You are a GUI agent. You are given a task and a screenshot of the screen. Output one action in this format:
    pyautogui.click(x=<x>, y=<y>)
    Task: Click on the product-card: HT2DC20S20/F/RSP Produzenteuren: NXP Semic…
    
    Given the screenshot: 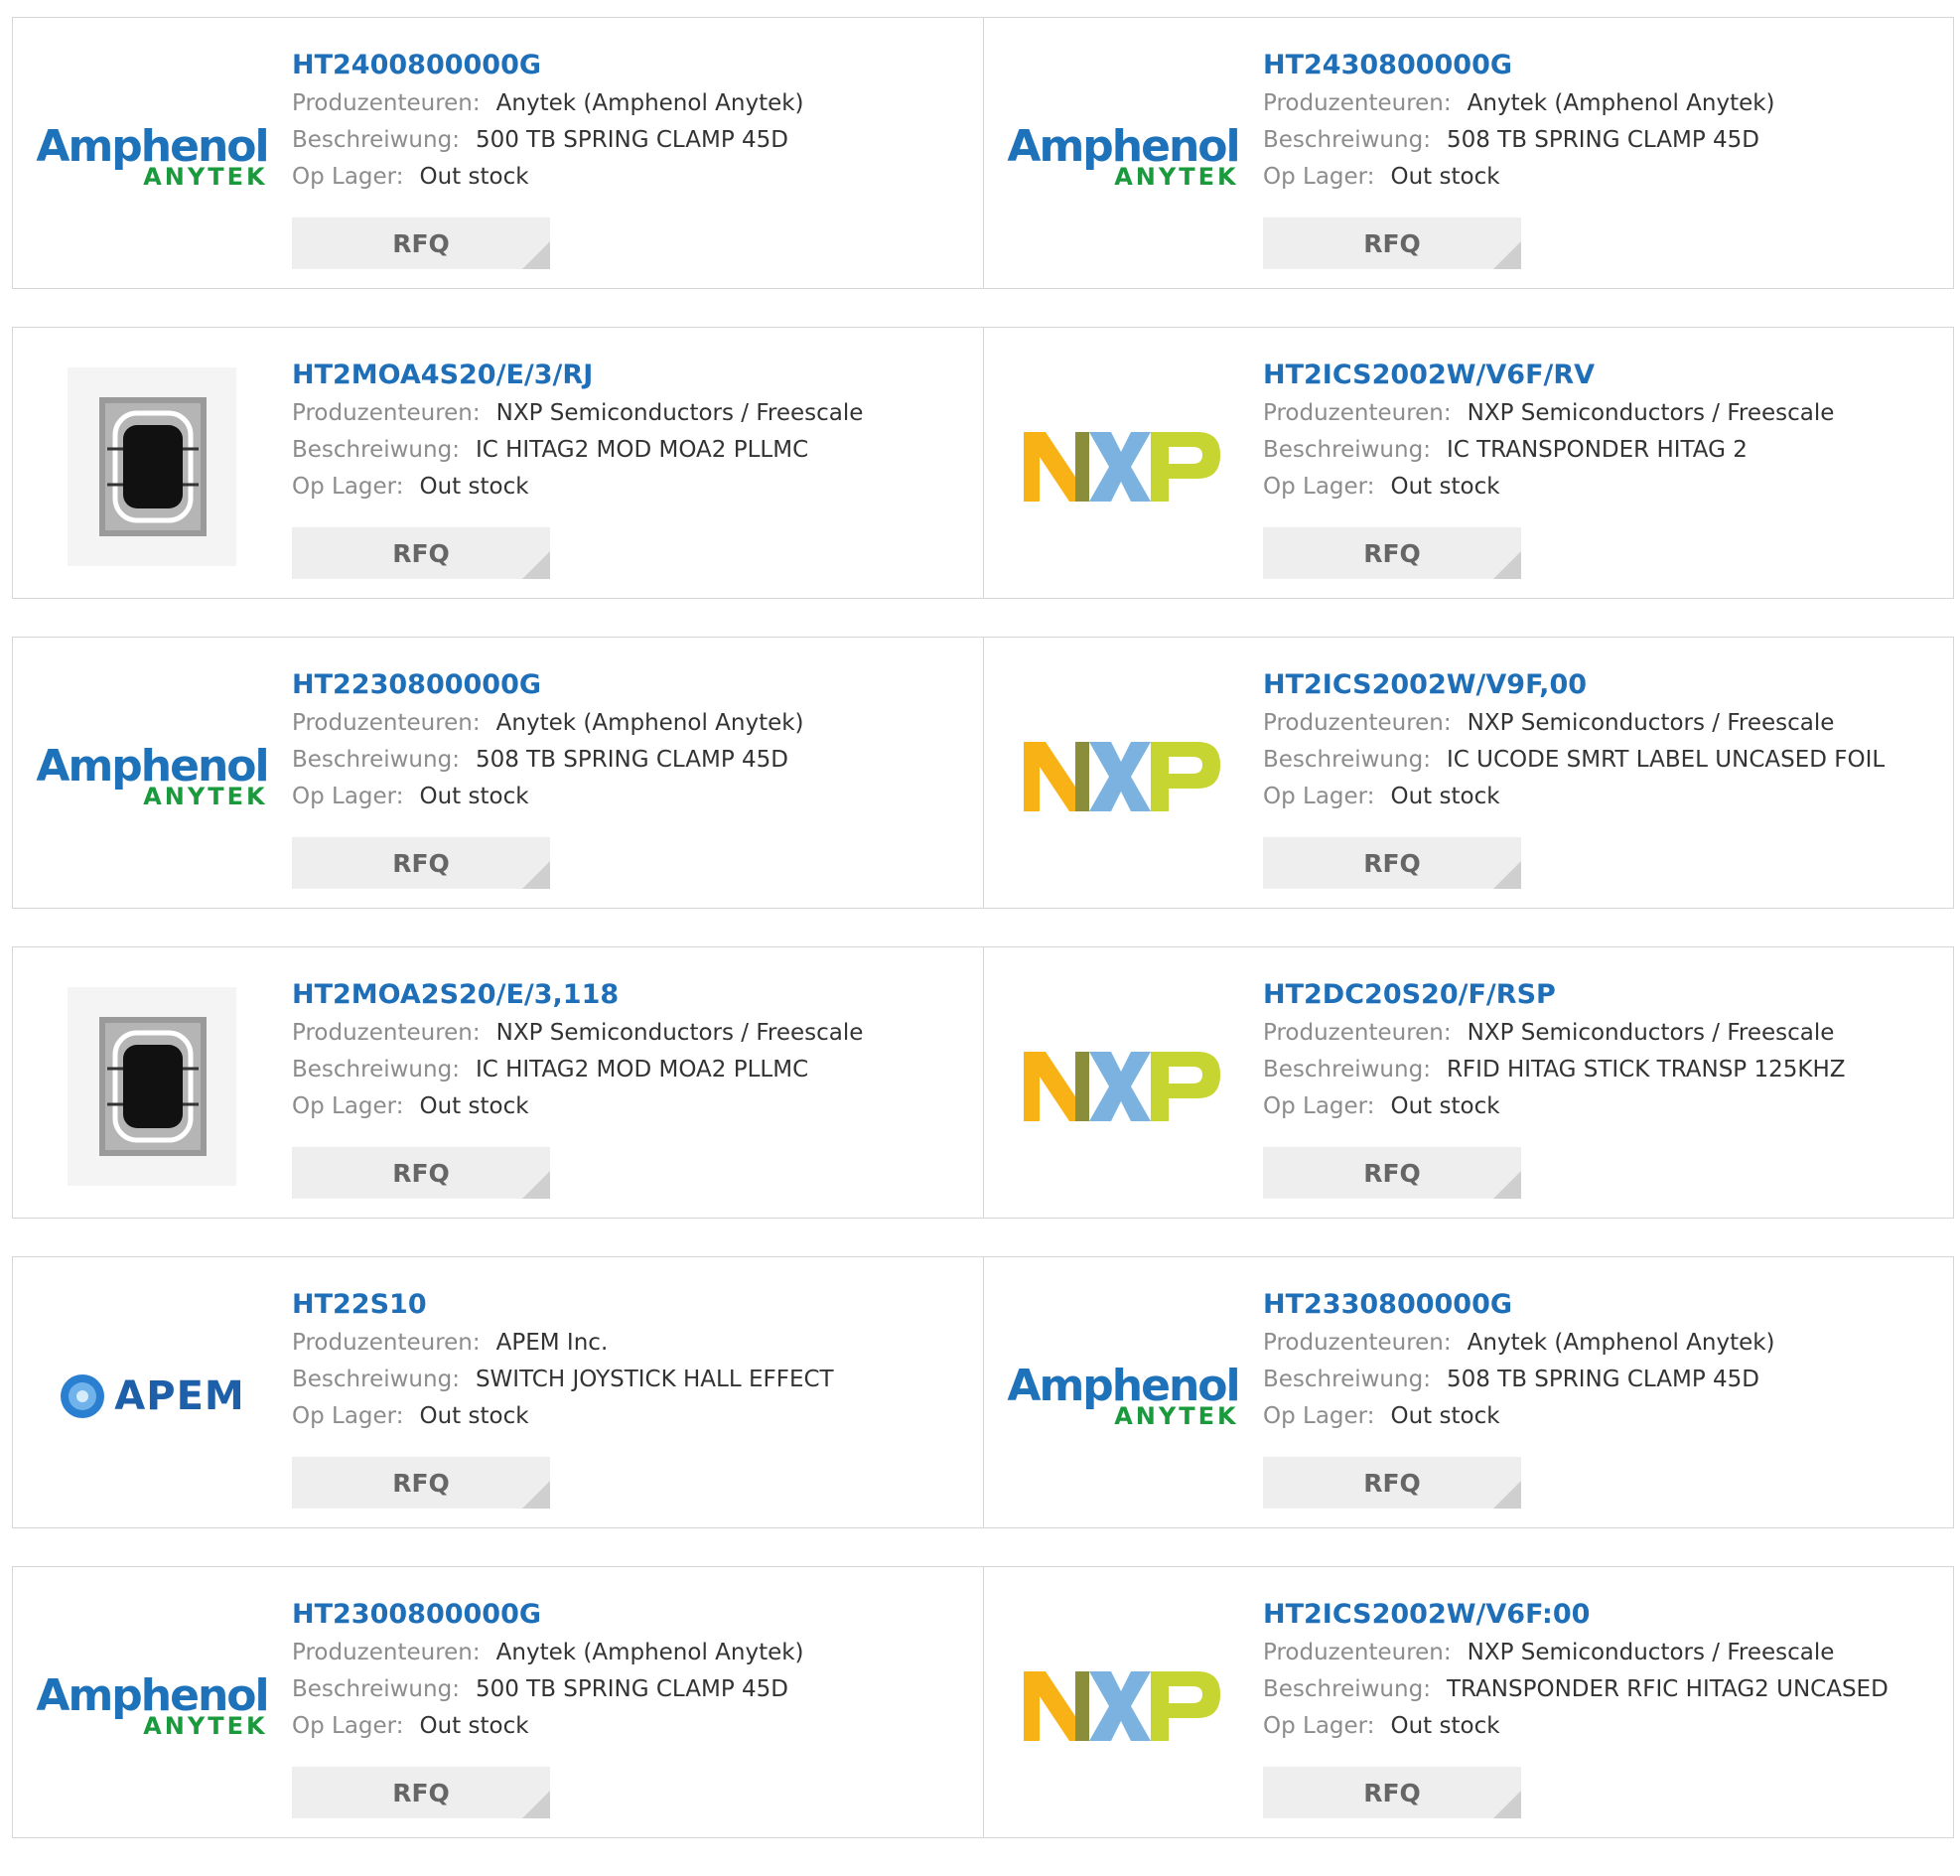 What is the action you would take?
    pyautogui.click(x=1468, y=1083)
    